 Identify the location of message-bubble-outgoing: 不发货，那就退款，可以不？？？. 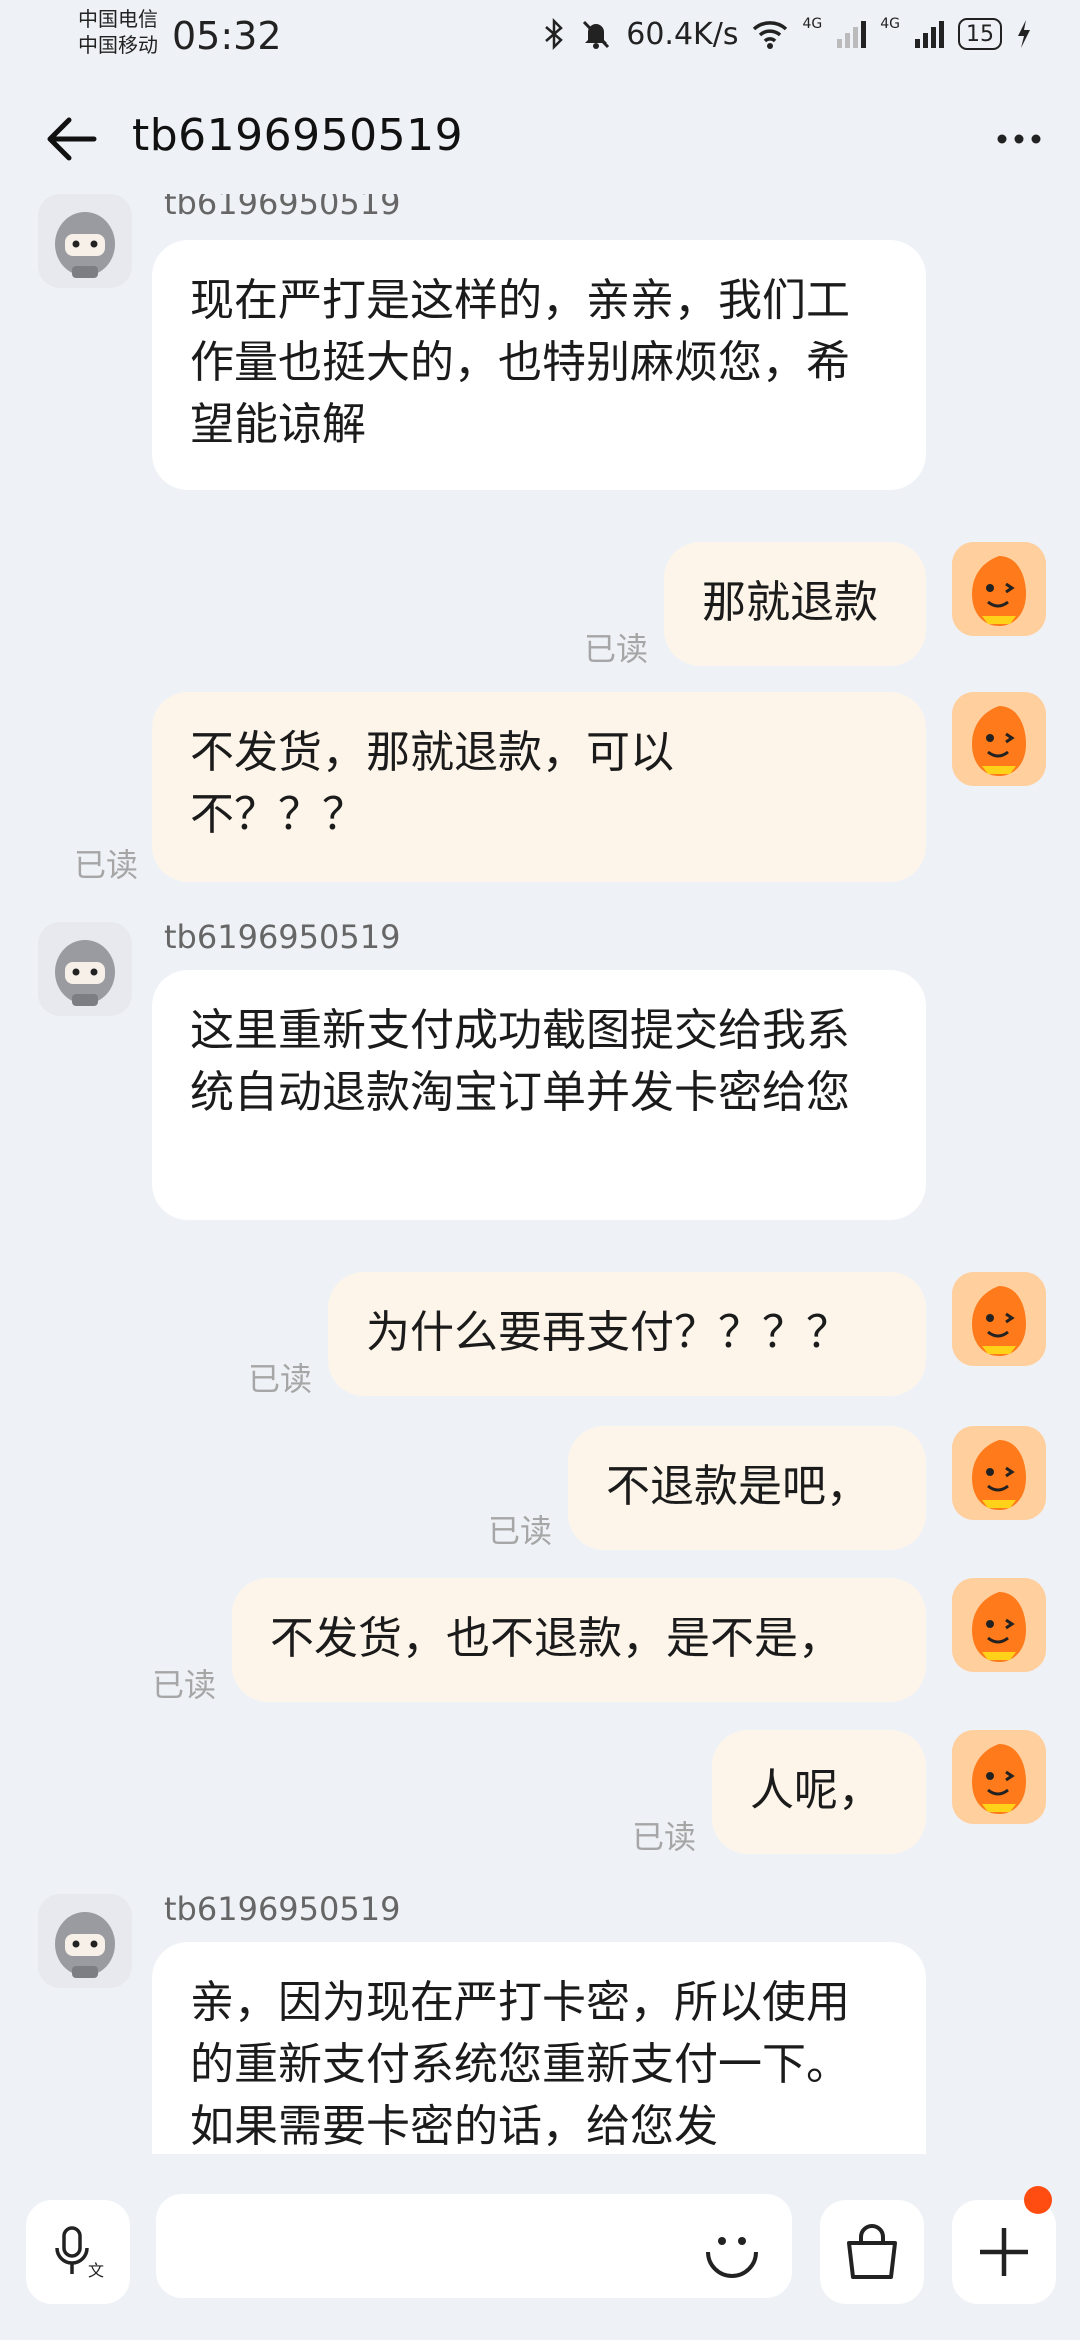
(539, 787).